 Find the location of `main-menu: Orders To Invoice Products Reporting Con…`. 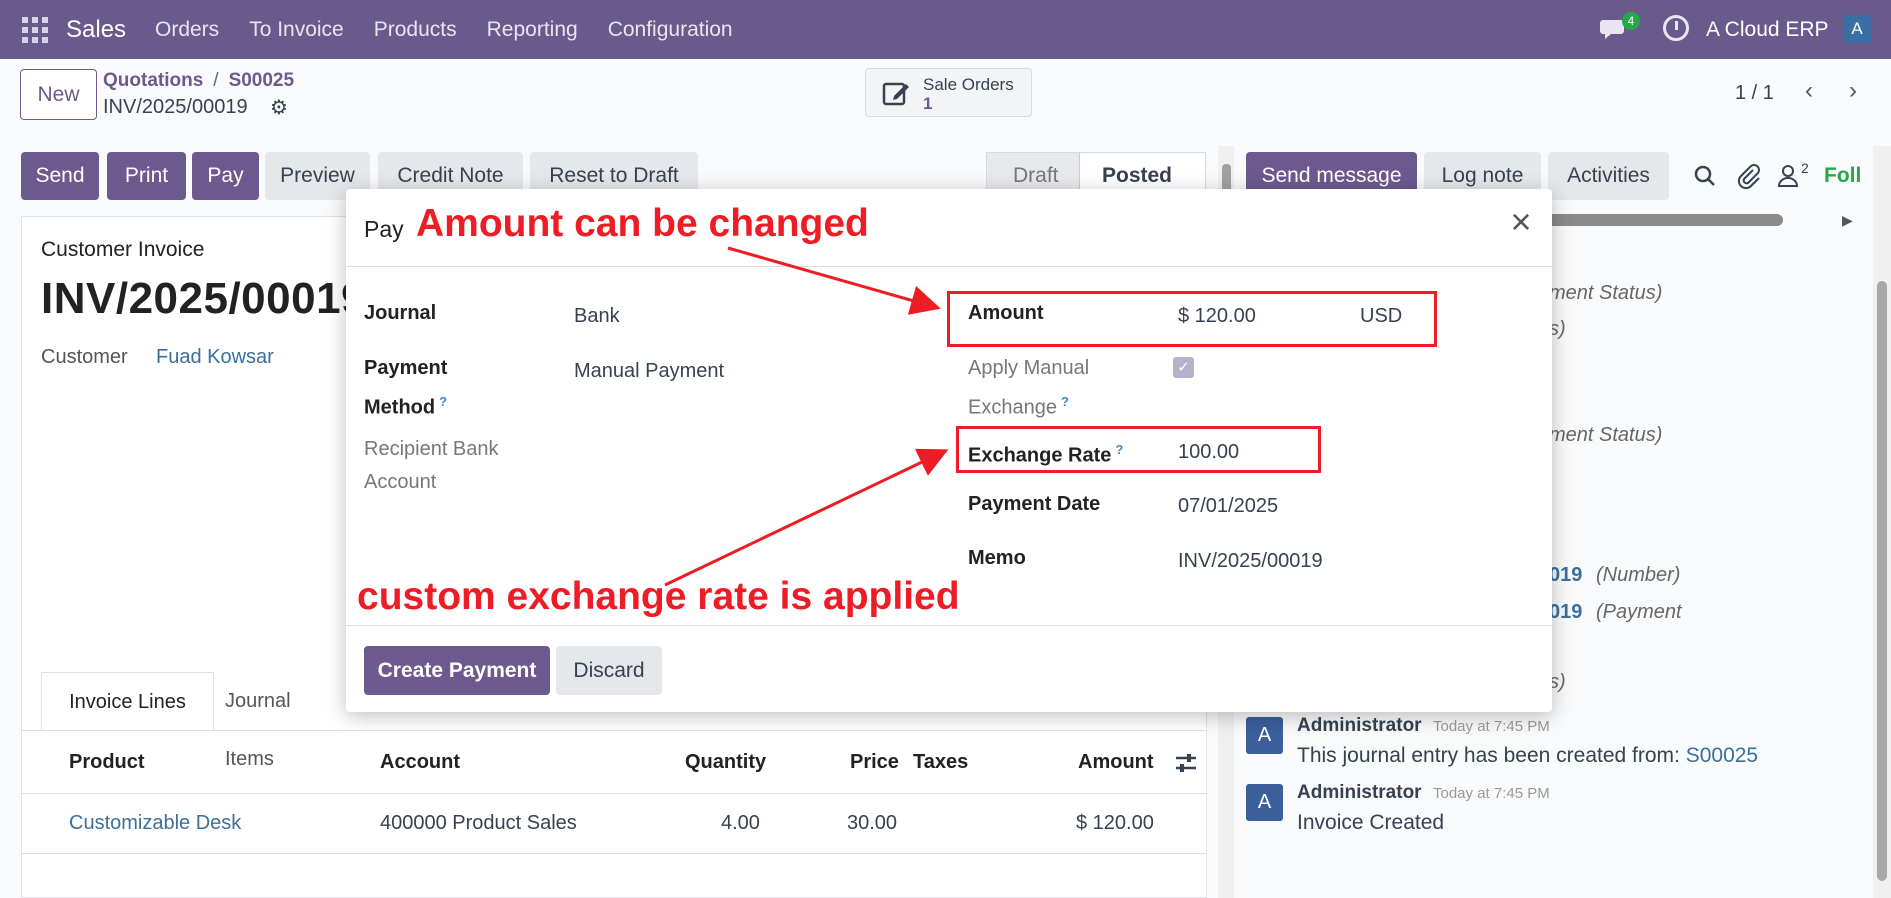

main-menu: Orders To Invoice Products Reporting Con… is located at coordinates (459, 30).